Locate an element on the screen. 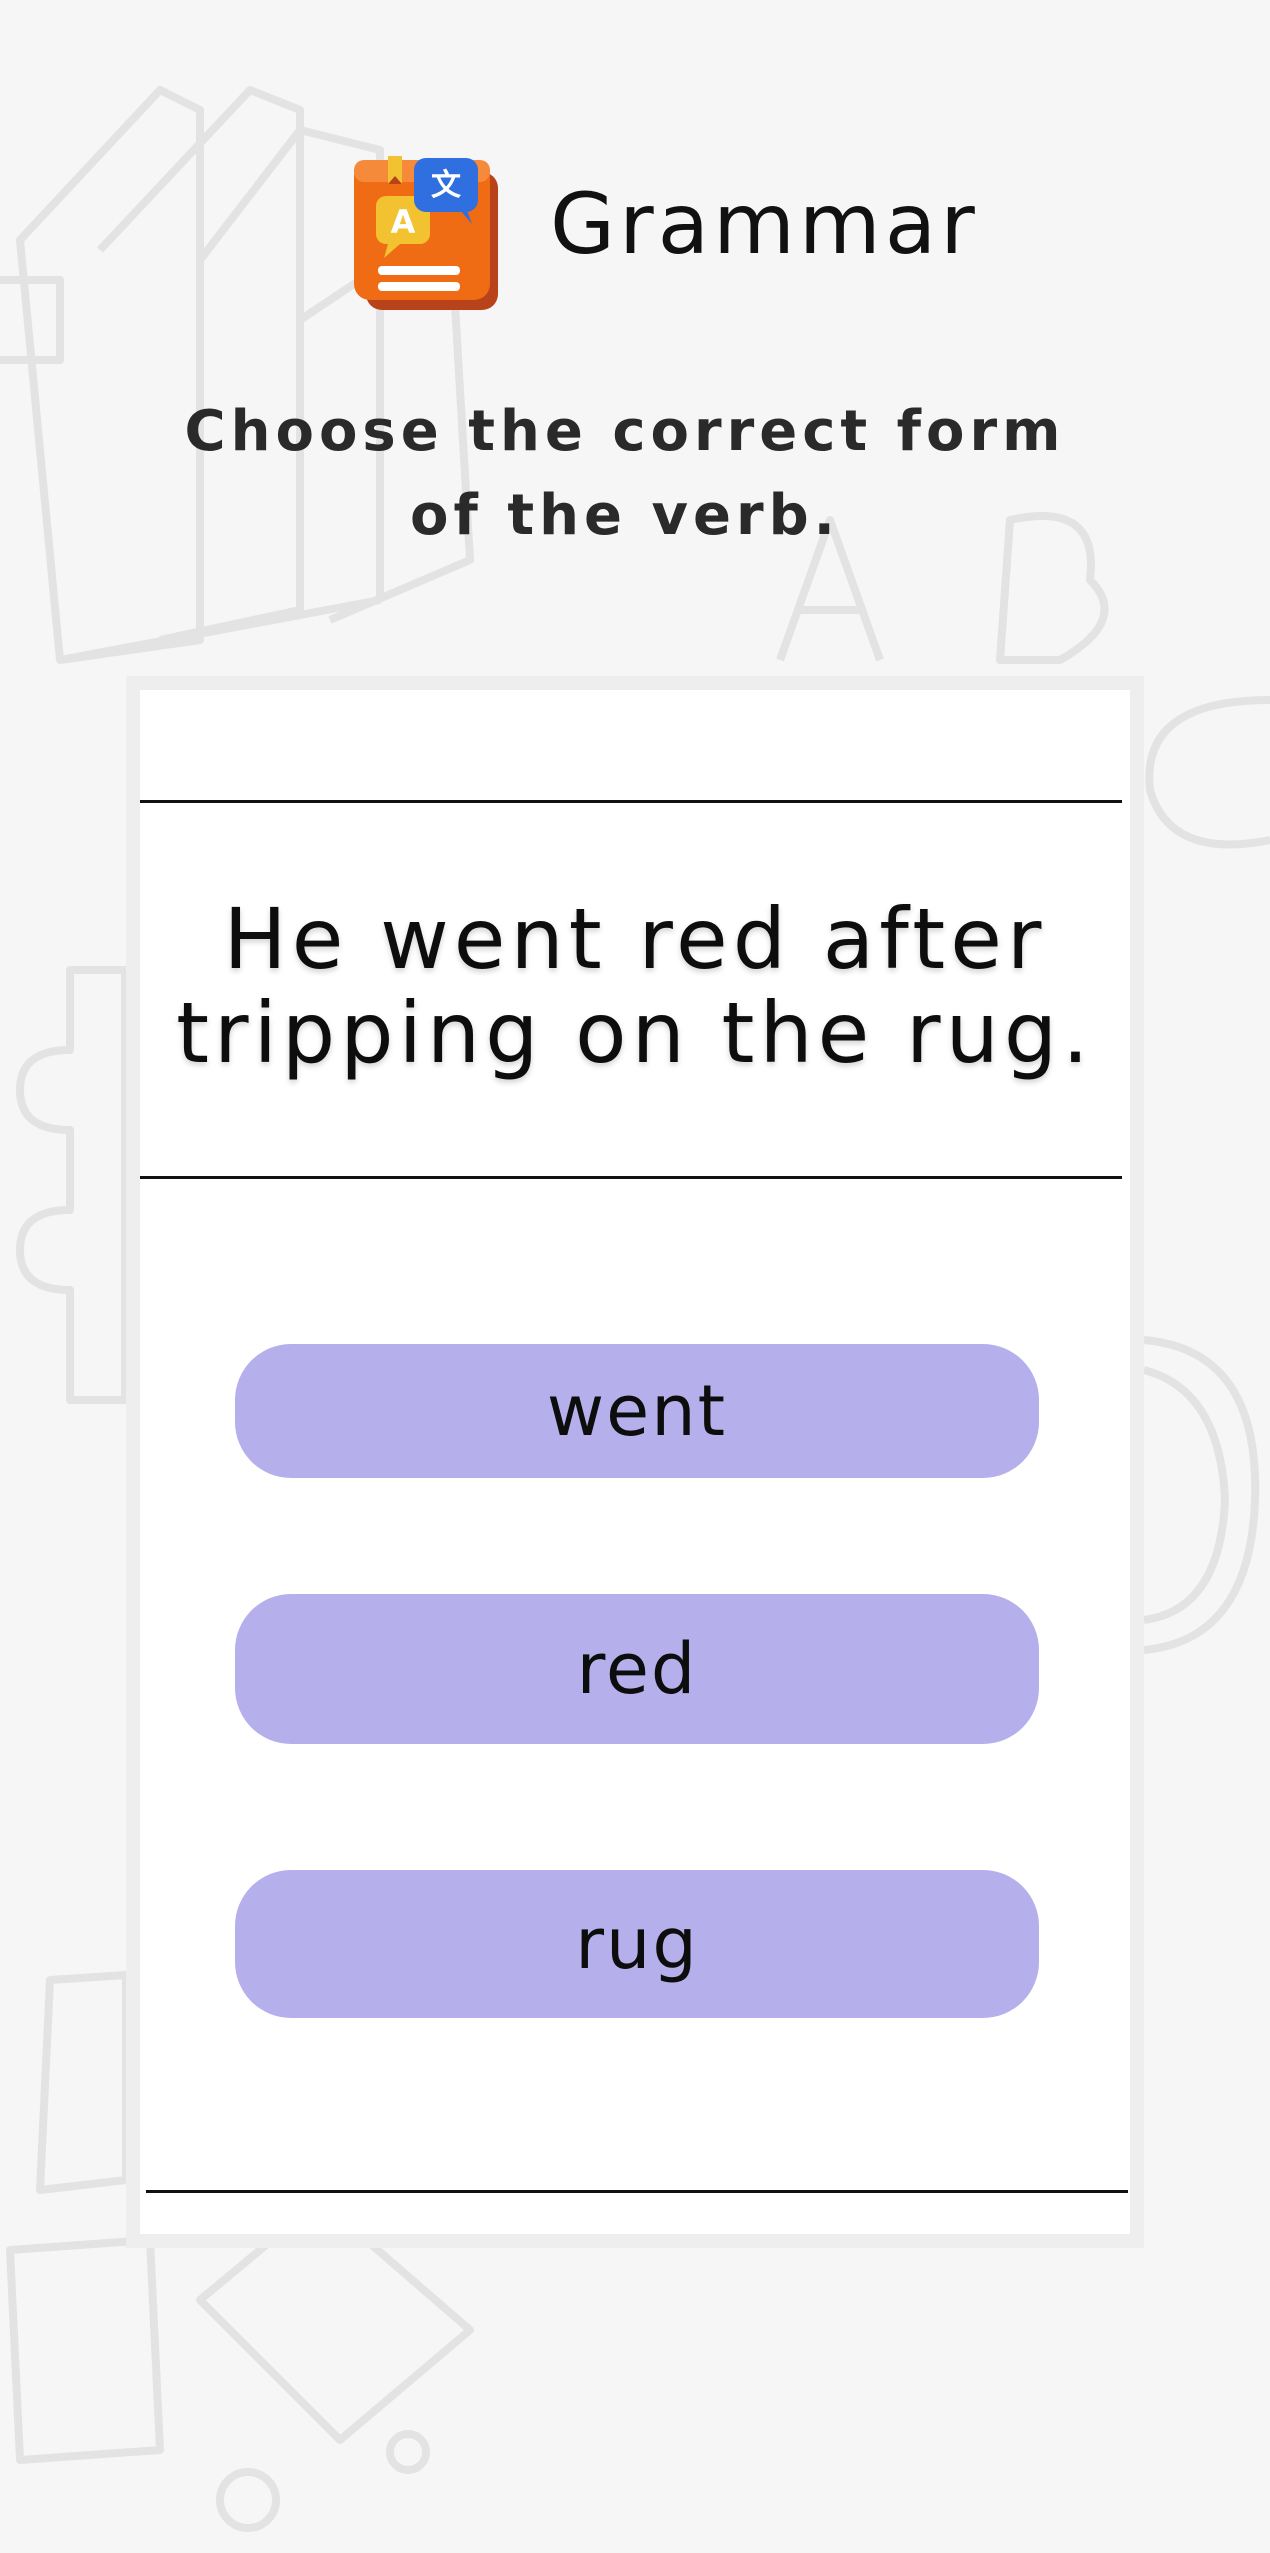 This screenshot has width=1270, height=2553. option-label: rug is located at coordinates (637, 1944).